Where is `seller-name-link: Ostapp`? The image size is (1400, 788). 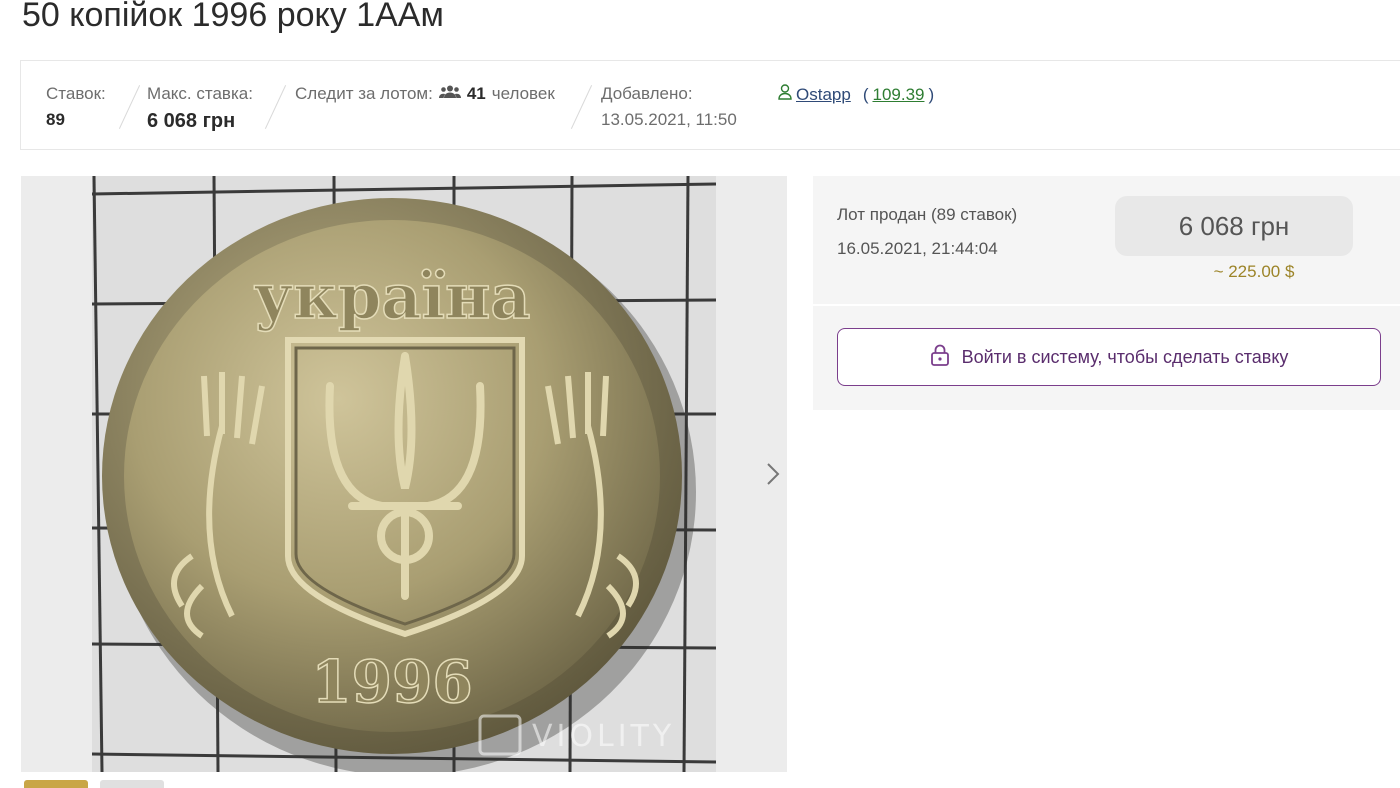 seller-name-link: Ostapp is located at coordinates (823, 95).